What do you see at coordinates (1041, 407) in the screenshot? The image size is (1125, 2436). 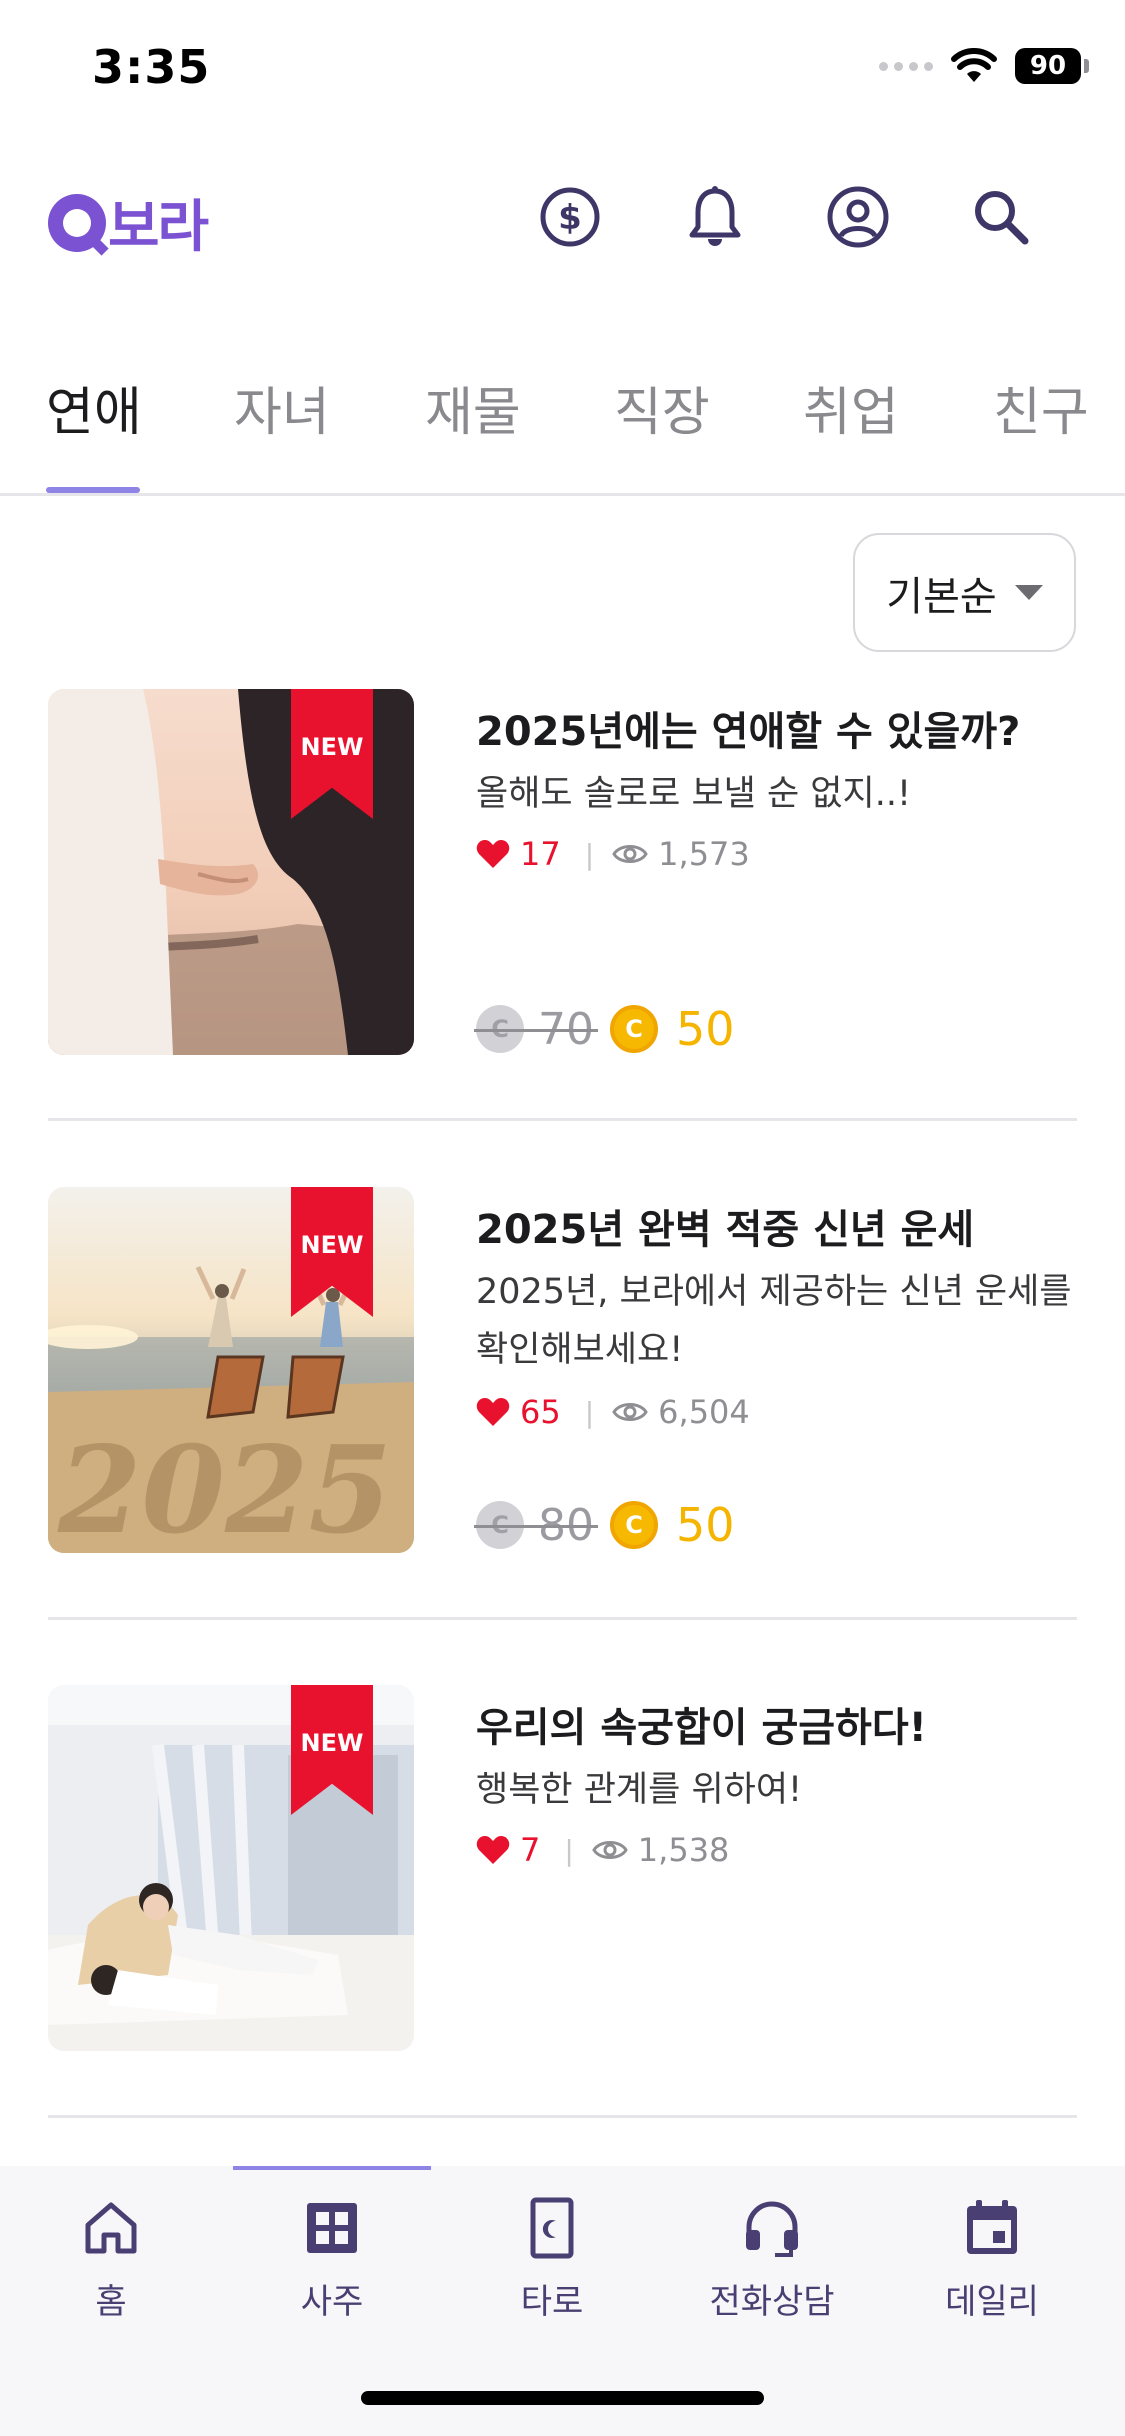 I see `tab-friends: 친구` at bounding box center [1041, 407].